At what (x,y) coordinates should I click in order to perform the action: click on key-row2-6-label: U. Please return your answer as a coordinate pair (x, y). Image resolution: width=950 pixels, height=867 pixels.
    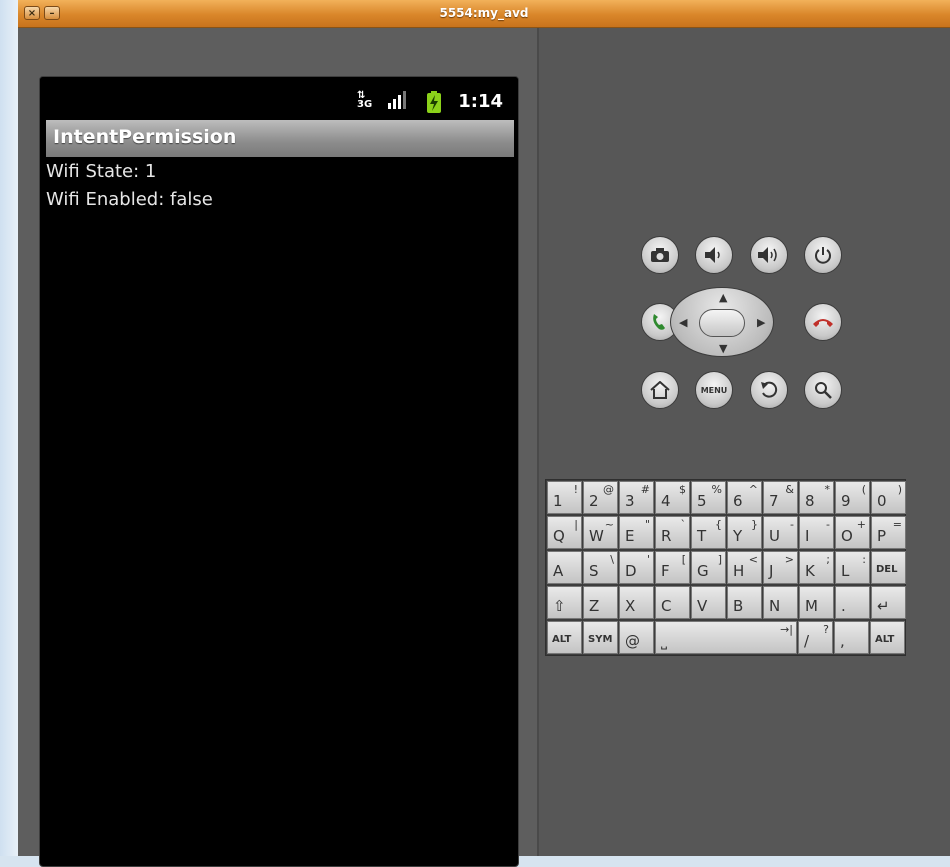
    Looking at the image, I should click on (774, 536).